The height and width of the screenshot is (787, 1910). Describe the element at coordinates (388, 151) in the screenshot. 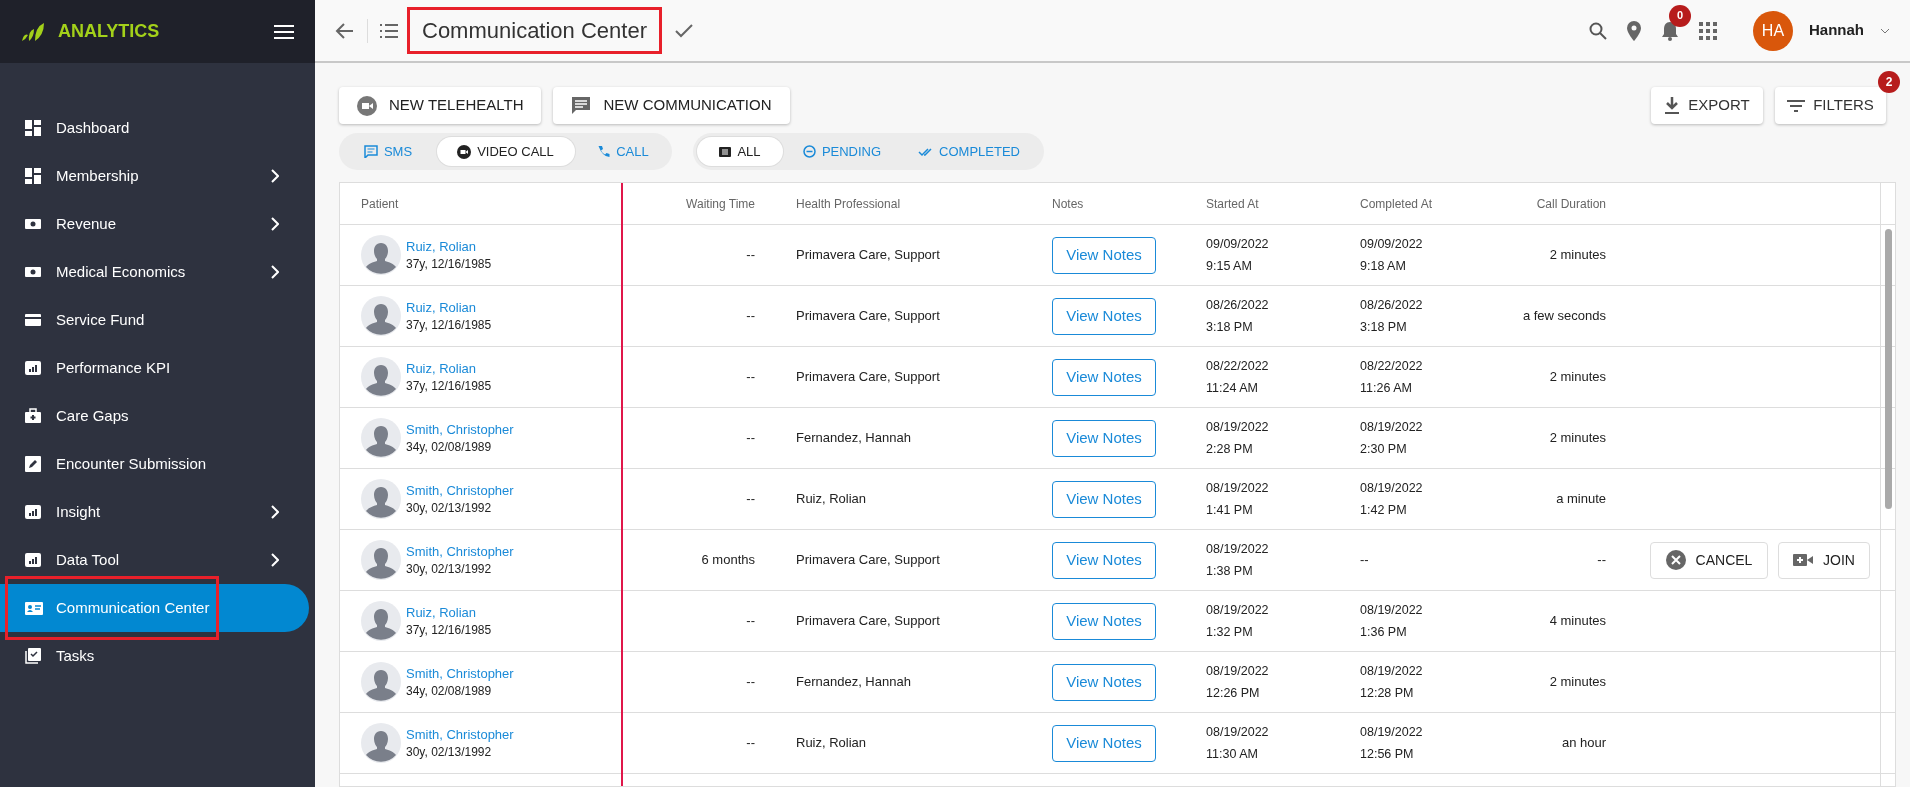

I see `filter-tab: SMS` at that location.